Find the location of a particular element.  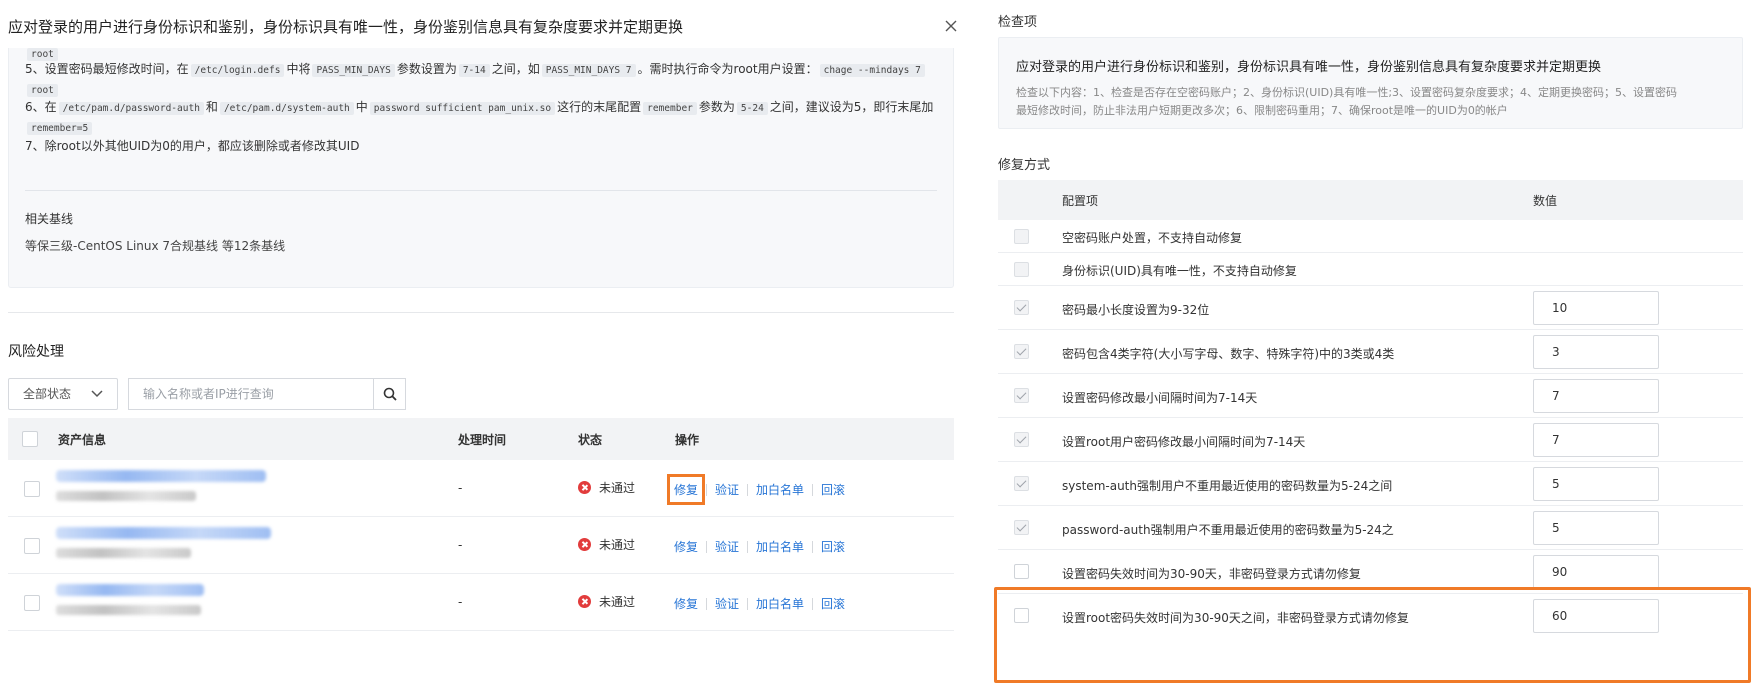

fix-item-row: system-auth强制用户不重用最近使用的密码数量为5-24之间 5 is located at coordinates (1370, 484).